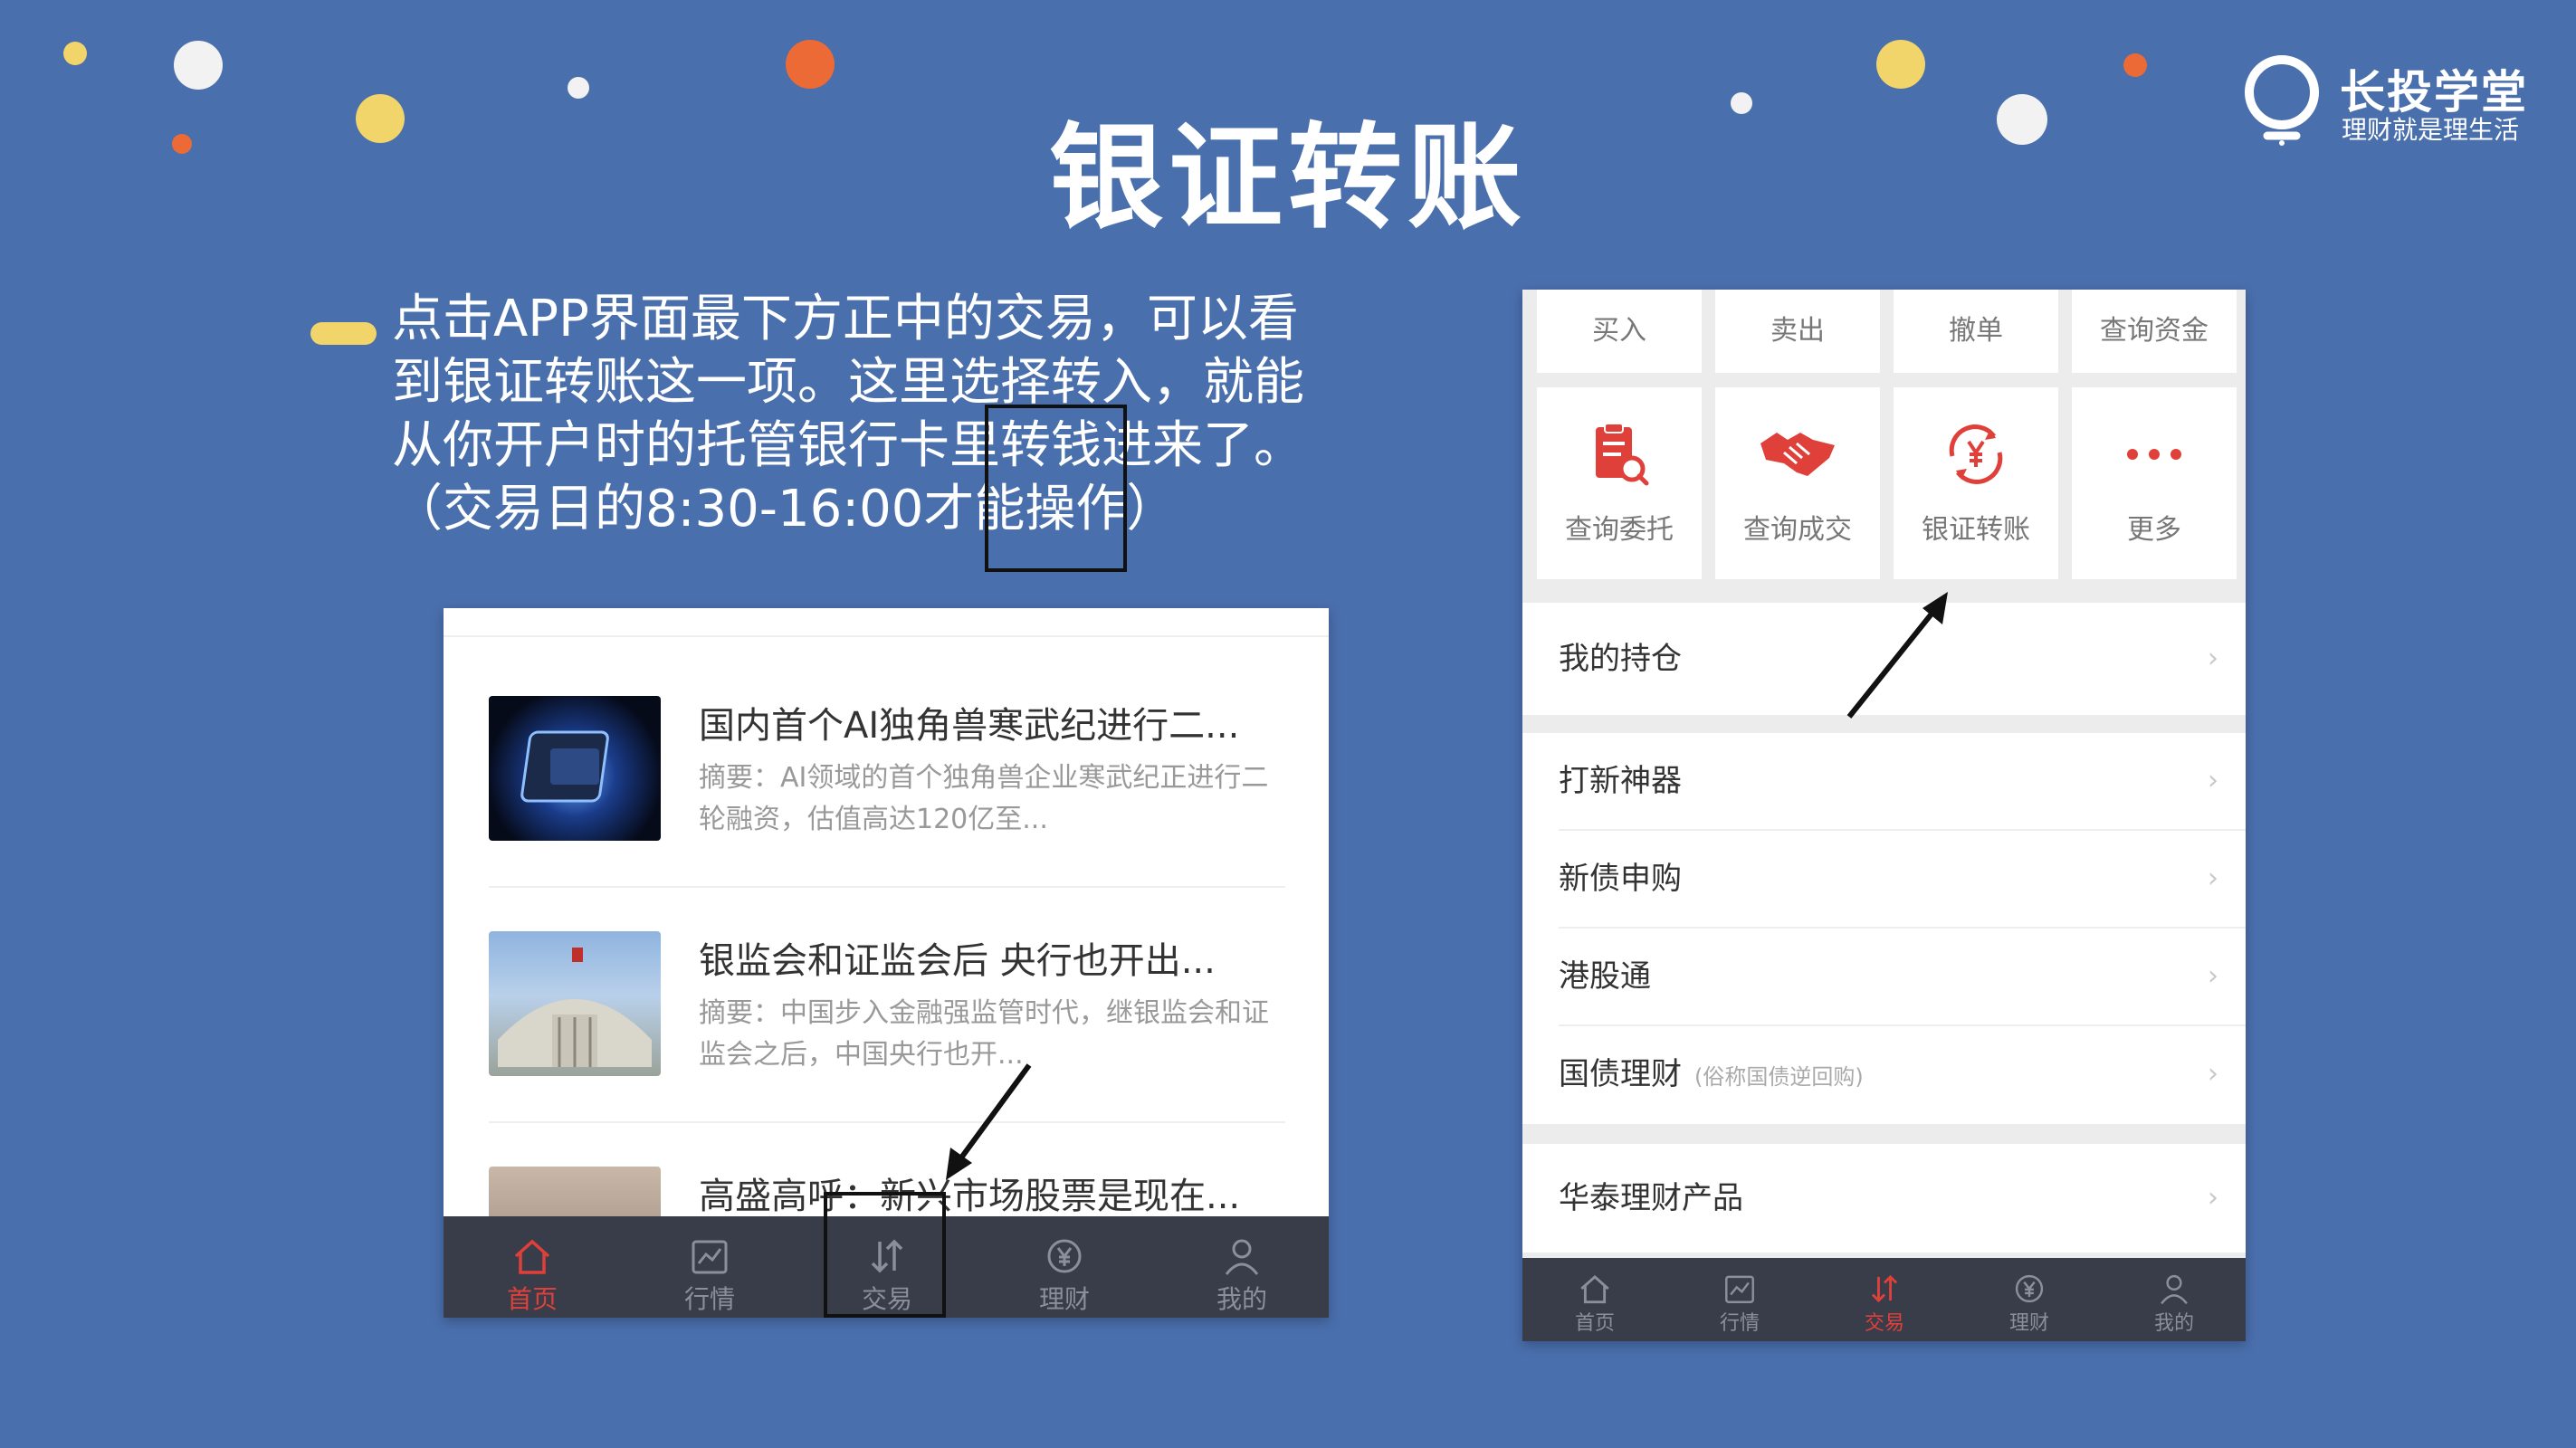  Describe the element at coordinates (344, 334) in the screenshot. I see `bullet-marker` at that location.